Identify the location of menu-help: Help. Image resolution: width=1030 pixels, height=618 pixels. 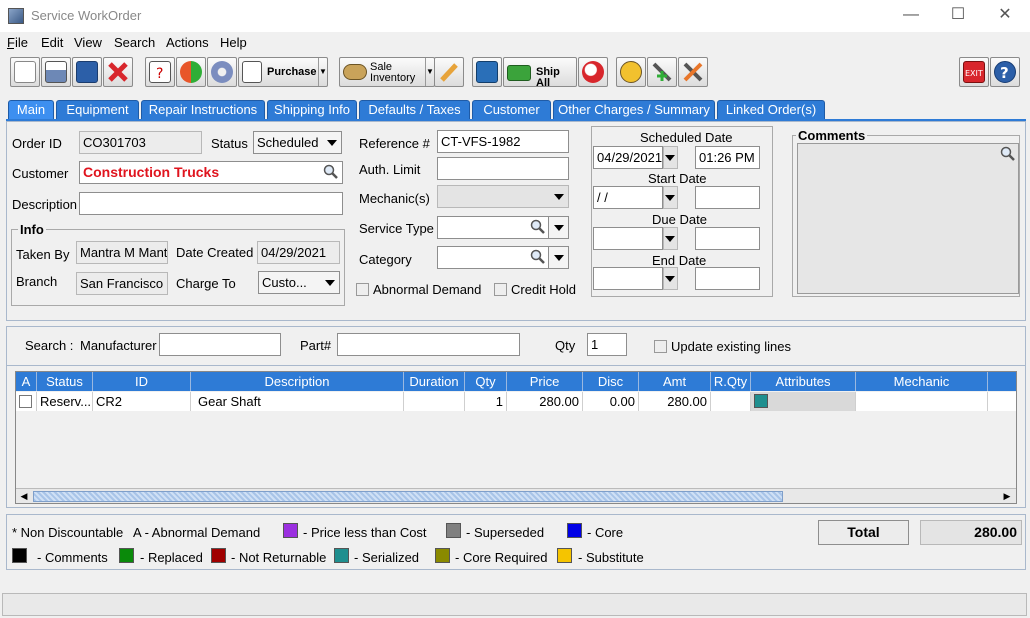
(233, 42).